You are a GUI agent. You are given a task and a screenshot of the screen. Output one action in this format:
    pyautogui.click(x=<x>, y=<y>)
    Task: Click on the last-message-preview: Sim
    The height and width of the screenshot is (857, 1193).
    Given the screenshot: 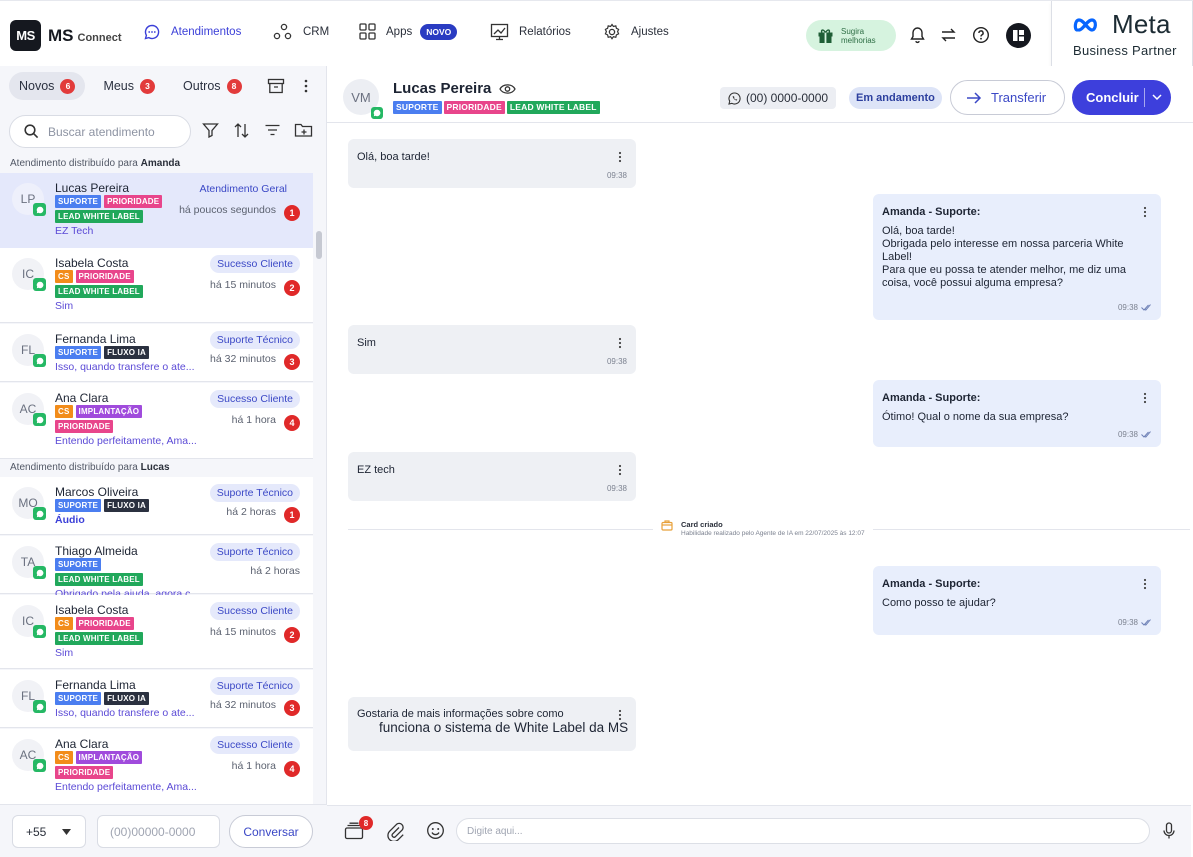 What is the action you would take?
    pyautogui.click(x=64, y=306)
    